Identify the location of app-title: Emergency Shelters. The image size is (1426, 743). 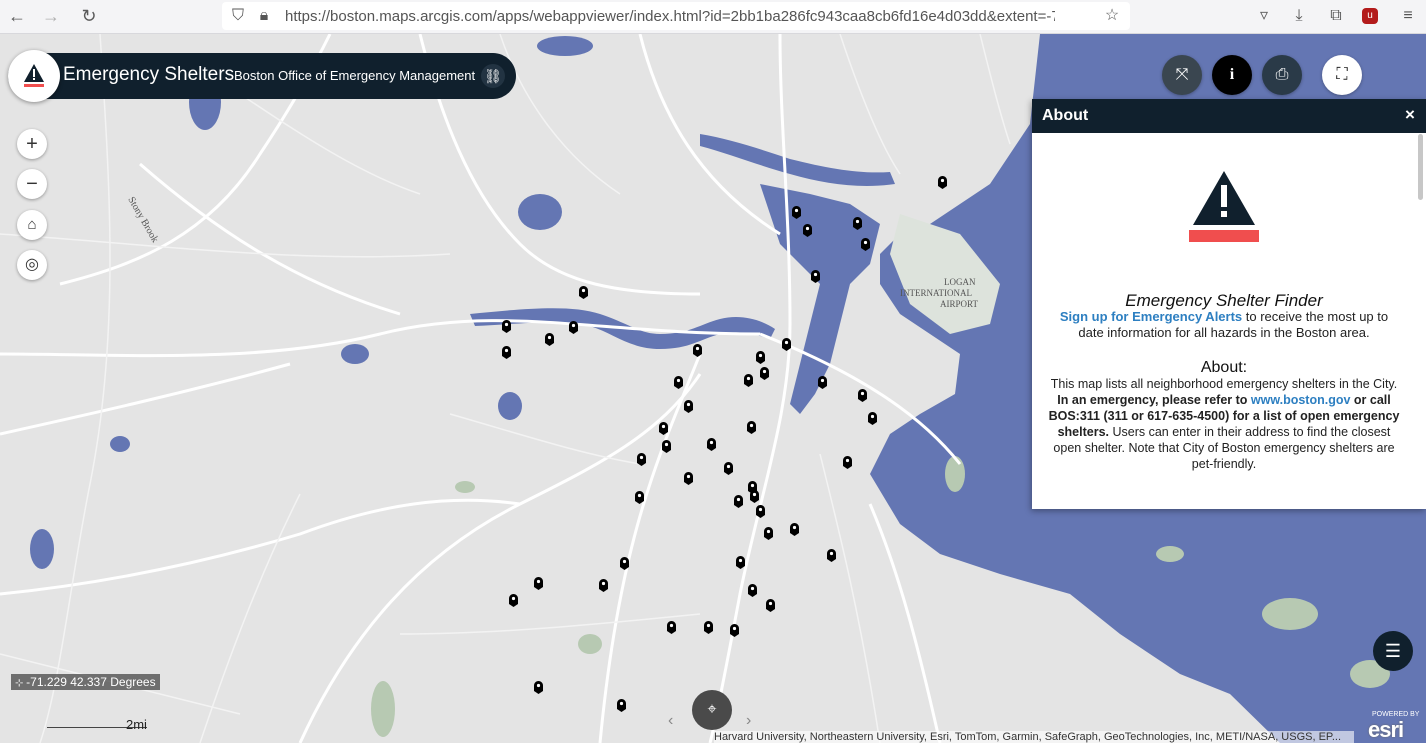
(149, 74).